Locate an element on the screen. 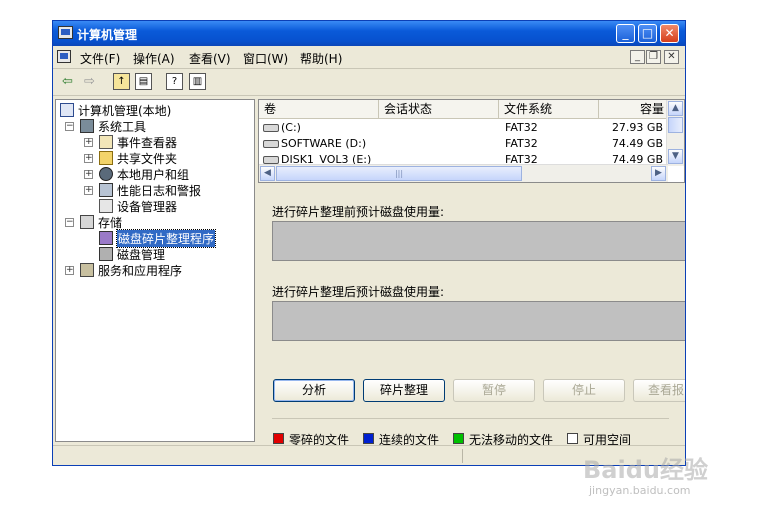  expander-local-users: + is located at coordinates (88, 174).